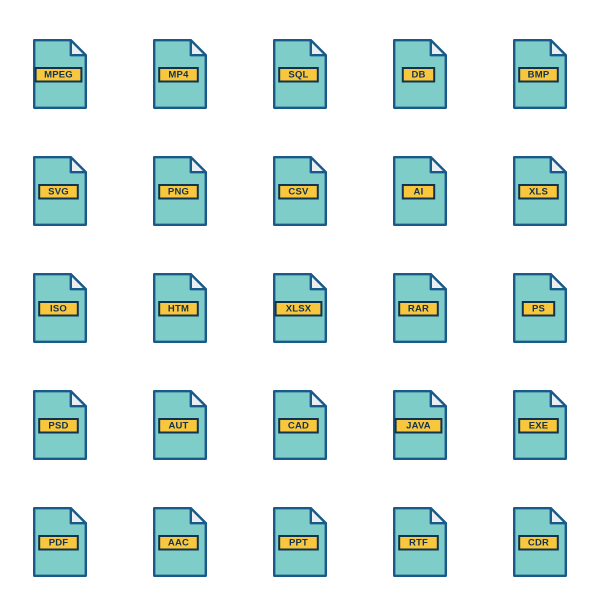  I want to click on extension-label: AI, so click(419, 192).